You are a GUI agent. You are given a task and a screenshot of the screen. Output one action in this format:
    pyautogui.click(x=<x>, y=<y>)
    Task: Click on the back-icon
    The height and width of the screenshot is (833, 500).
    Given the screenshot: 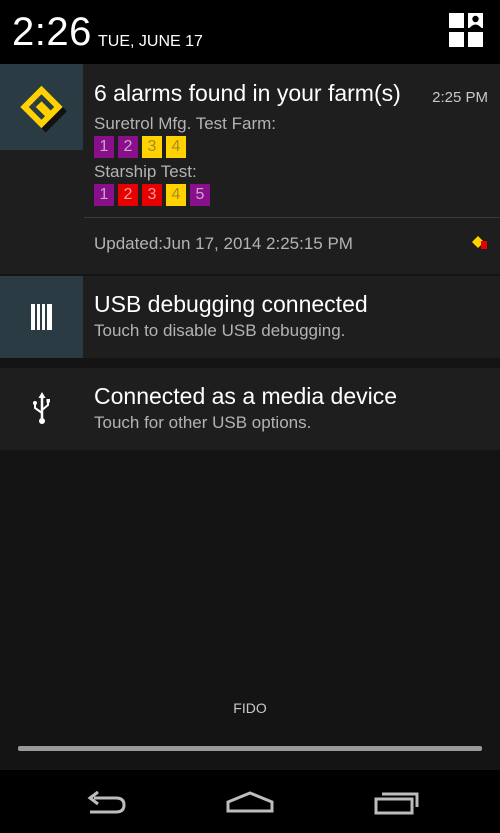 What is the action you would take?
    pyautogui.click(x=106, y=802)
    